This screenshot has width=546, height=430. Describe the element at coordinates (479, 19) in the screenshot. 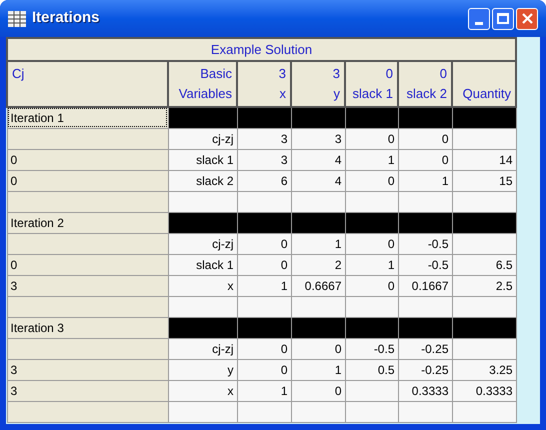

I see `minimize-button` at that location.